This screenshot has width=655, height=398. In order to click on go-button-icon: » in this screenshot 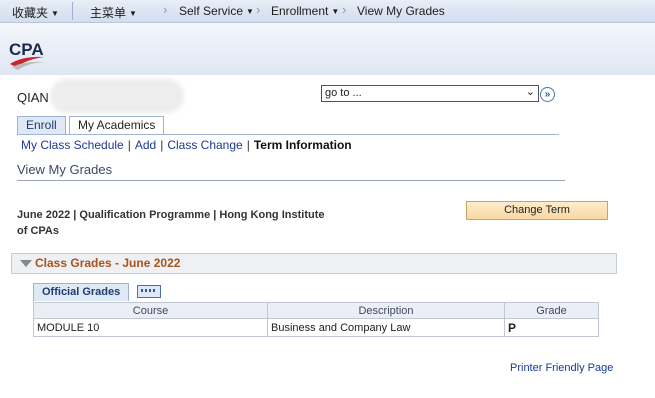, I will do `click(547, 94)`.